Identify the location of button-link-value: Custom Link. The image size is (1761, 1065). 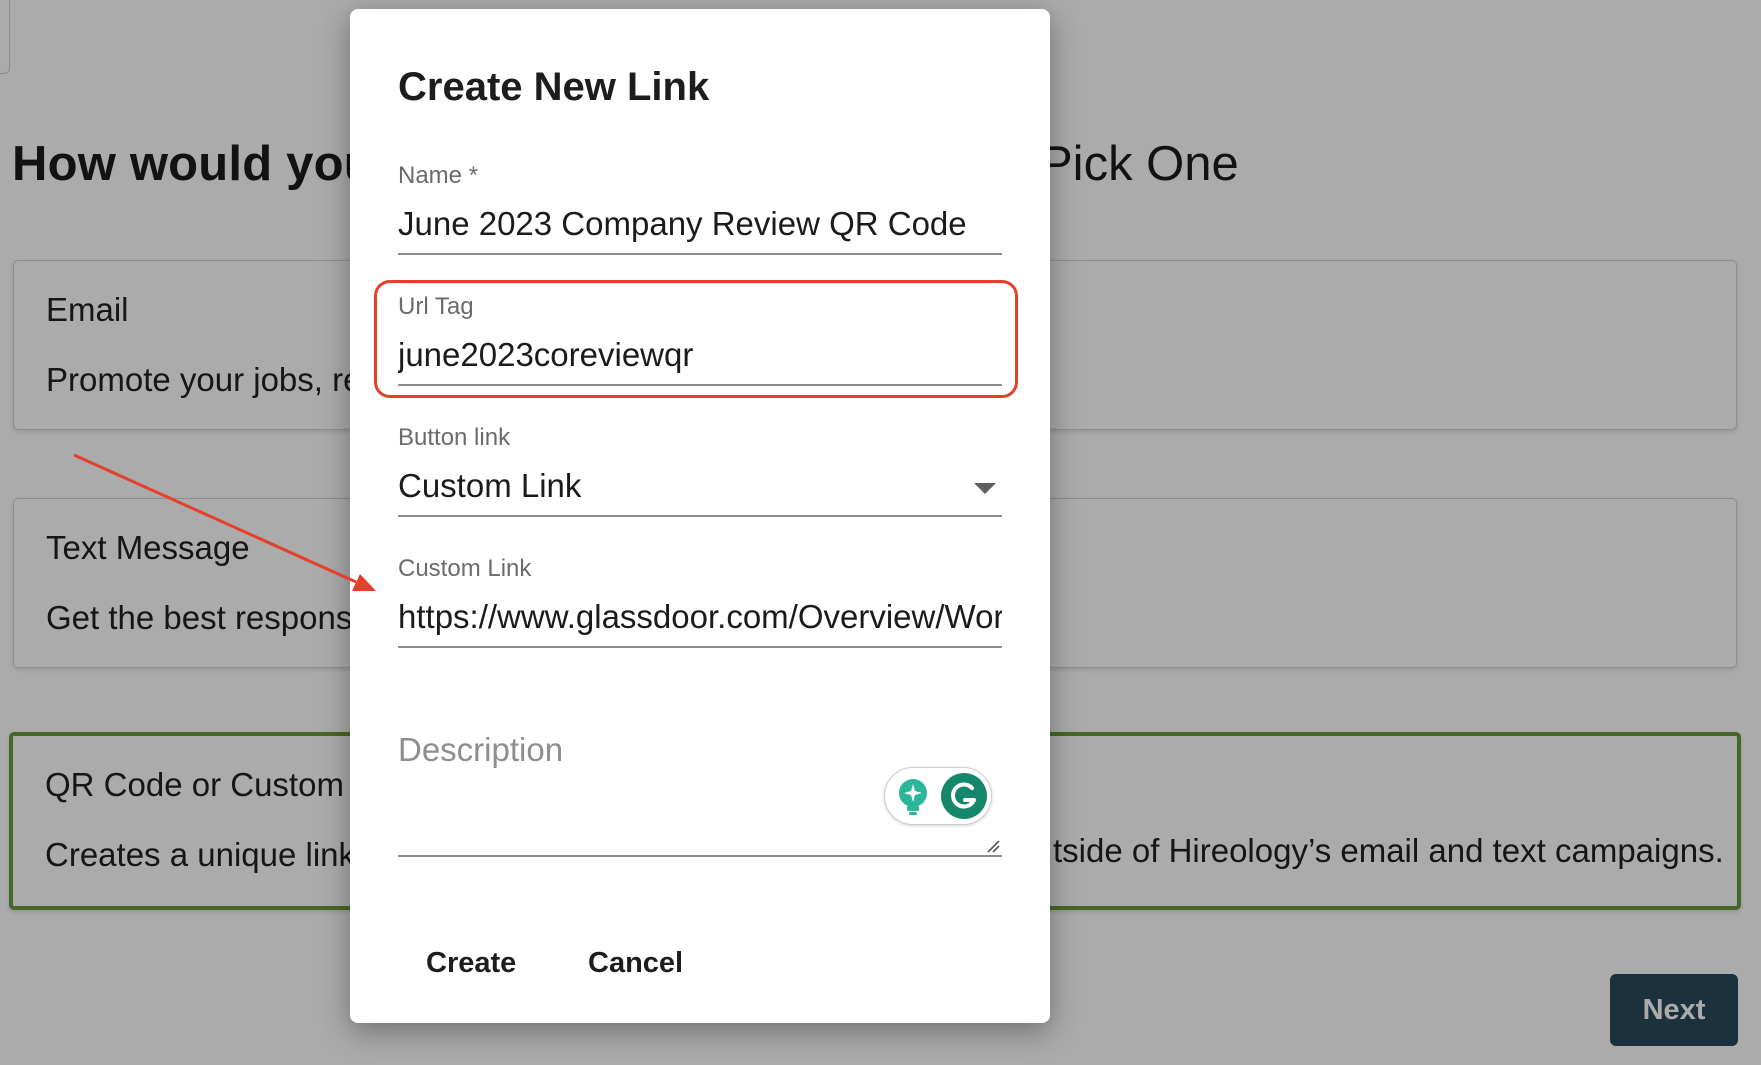
(490, 485).